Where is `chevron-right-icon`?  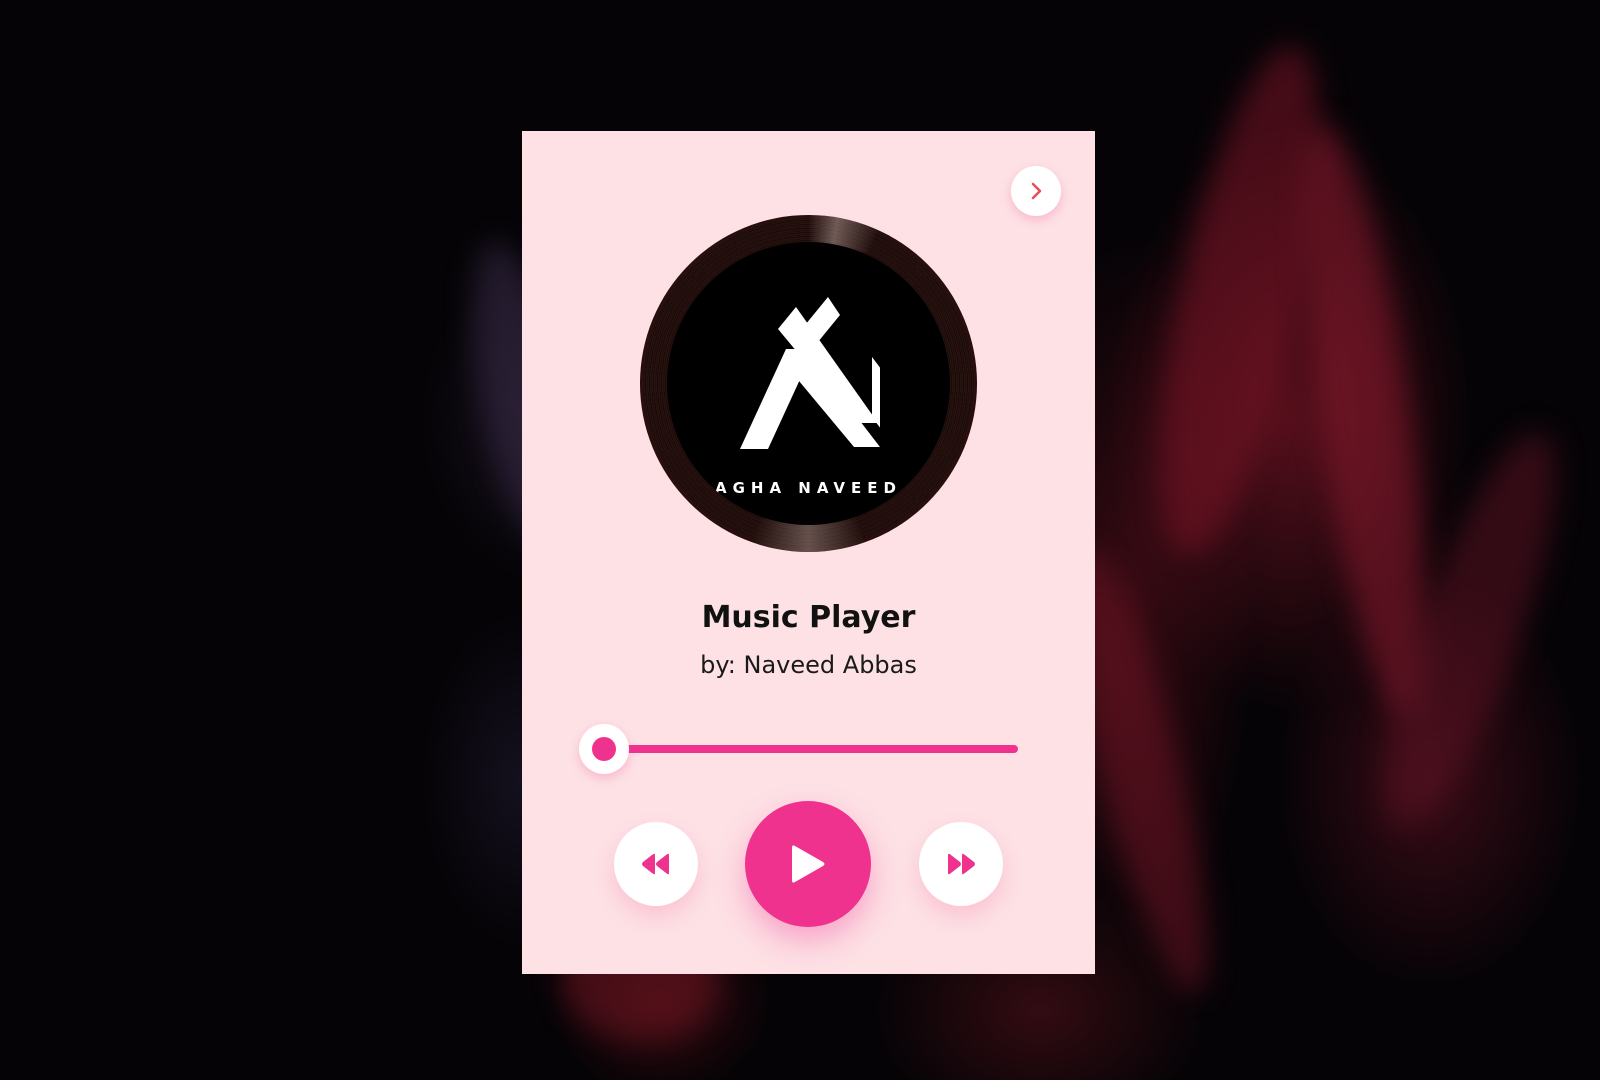 chevron-right-icon is located at coordinates (1036, 191).